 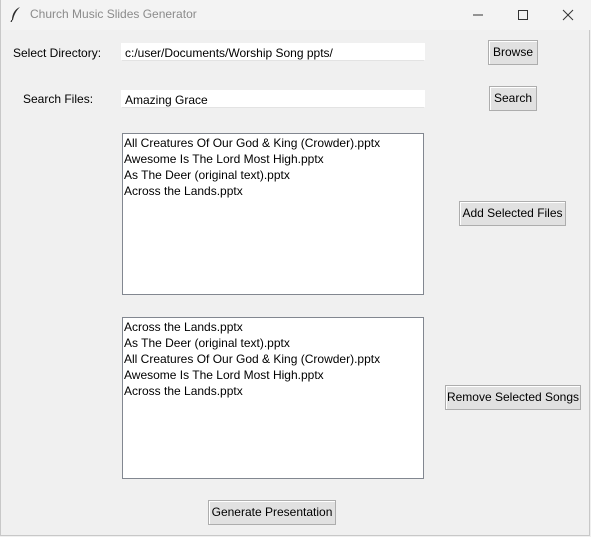 I want to click on title-bar: Church Music Slides Generator, so click(x=296, y=15).